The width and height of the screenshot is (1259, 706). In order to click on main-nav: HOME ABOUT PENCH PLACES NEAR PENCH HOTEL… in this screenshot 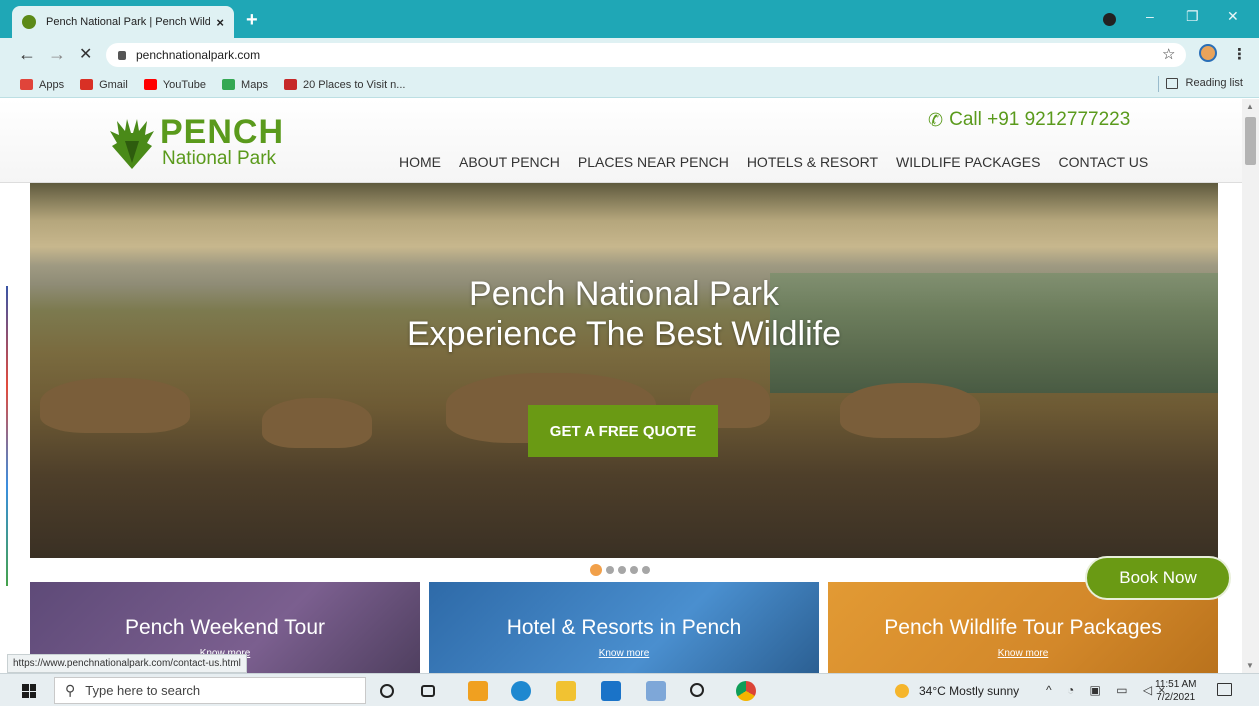, I will do `click(773, 162)`.